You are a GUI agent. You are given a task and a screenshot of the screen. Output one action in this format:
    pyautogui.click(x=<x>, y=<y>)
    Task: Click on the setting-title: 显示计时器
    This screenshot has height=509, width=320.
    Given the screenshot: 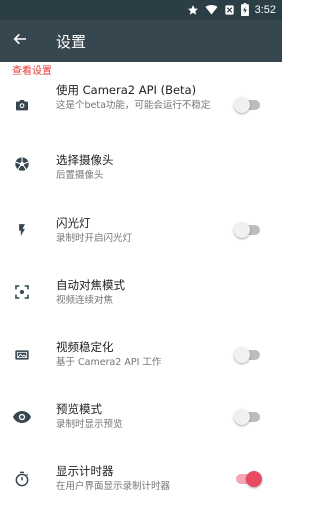 What is the action you would take?
    pyautogui.click(x=85, y=471)
    